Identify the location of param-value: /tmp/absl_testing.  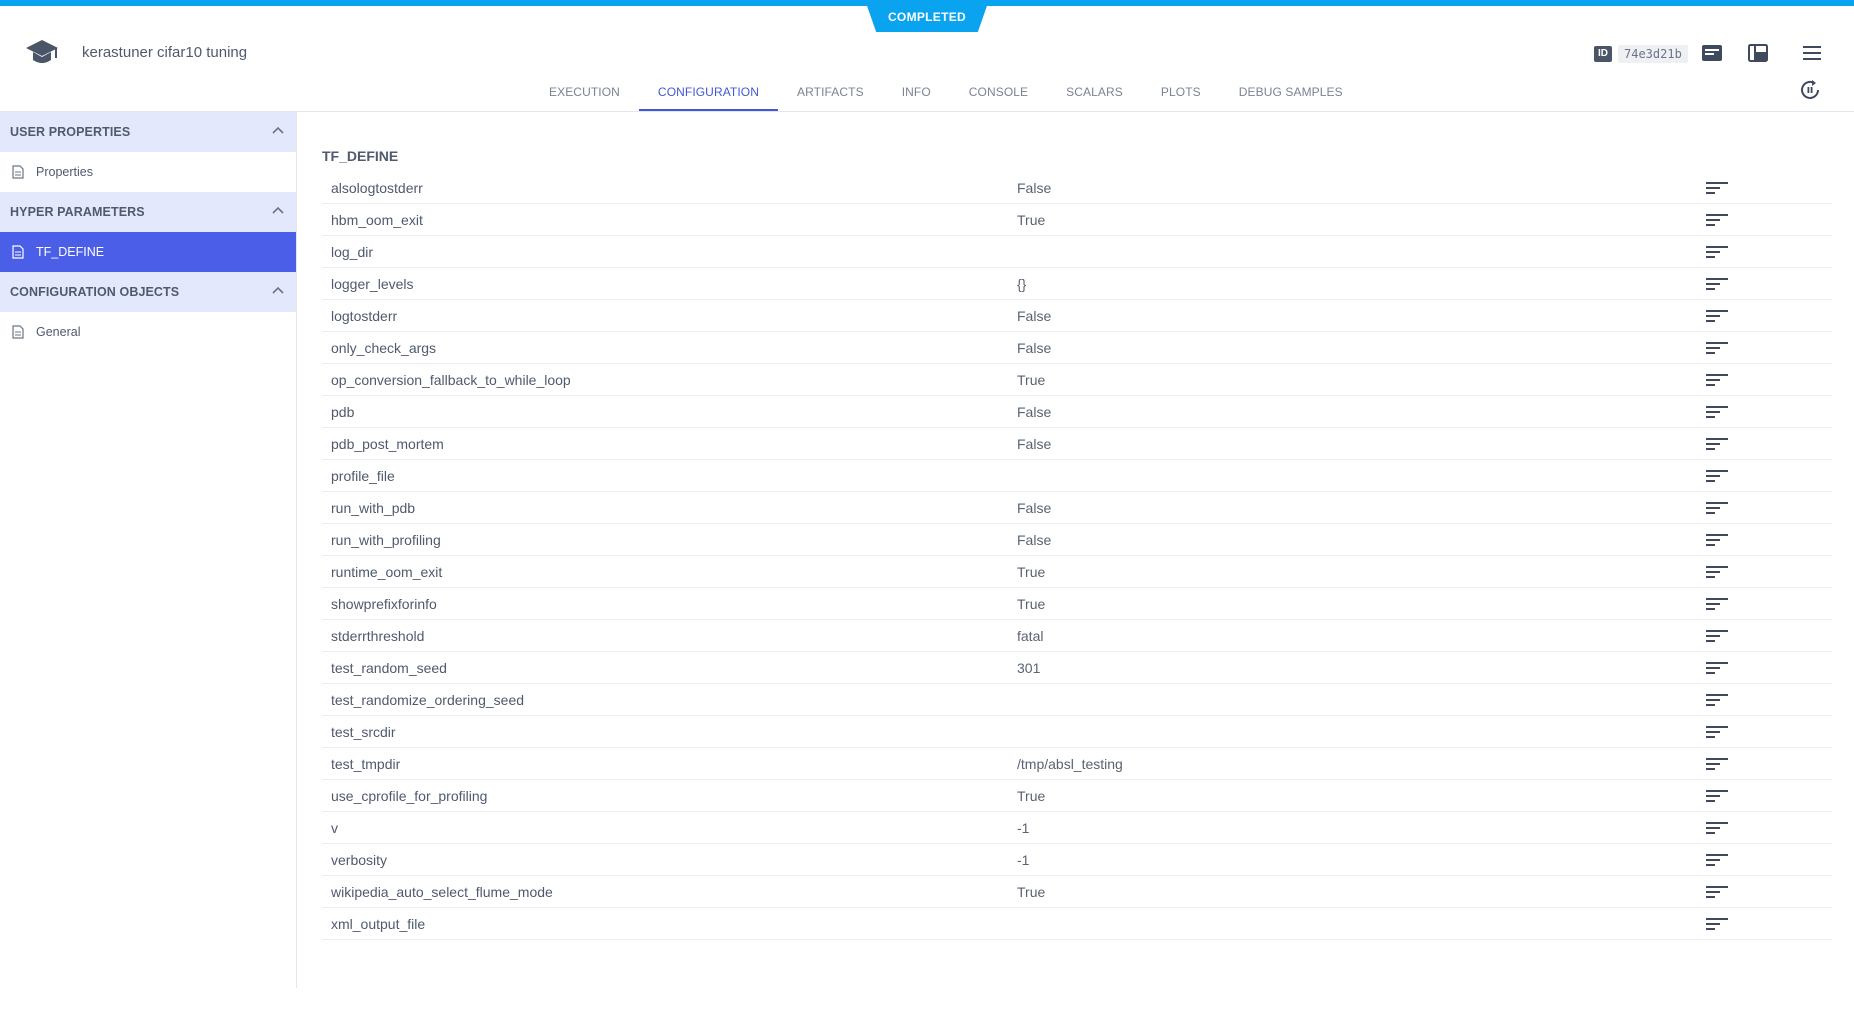
(1070, 763).